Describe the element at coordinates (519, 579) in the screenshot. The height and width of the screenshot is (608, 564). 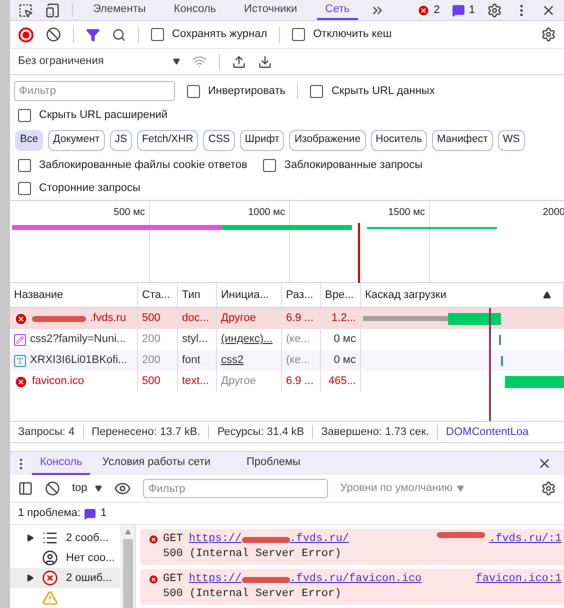
I see `source-link: favicon.ico:1` at that location.